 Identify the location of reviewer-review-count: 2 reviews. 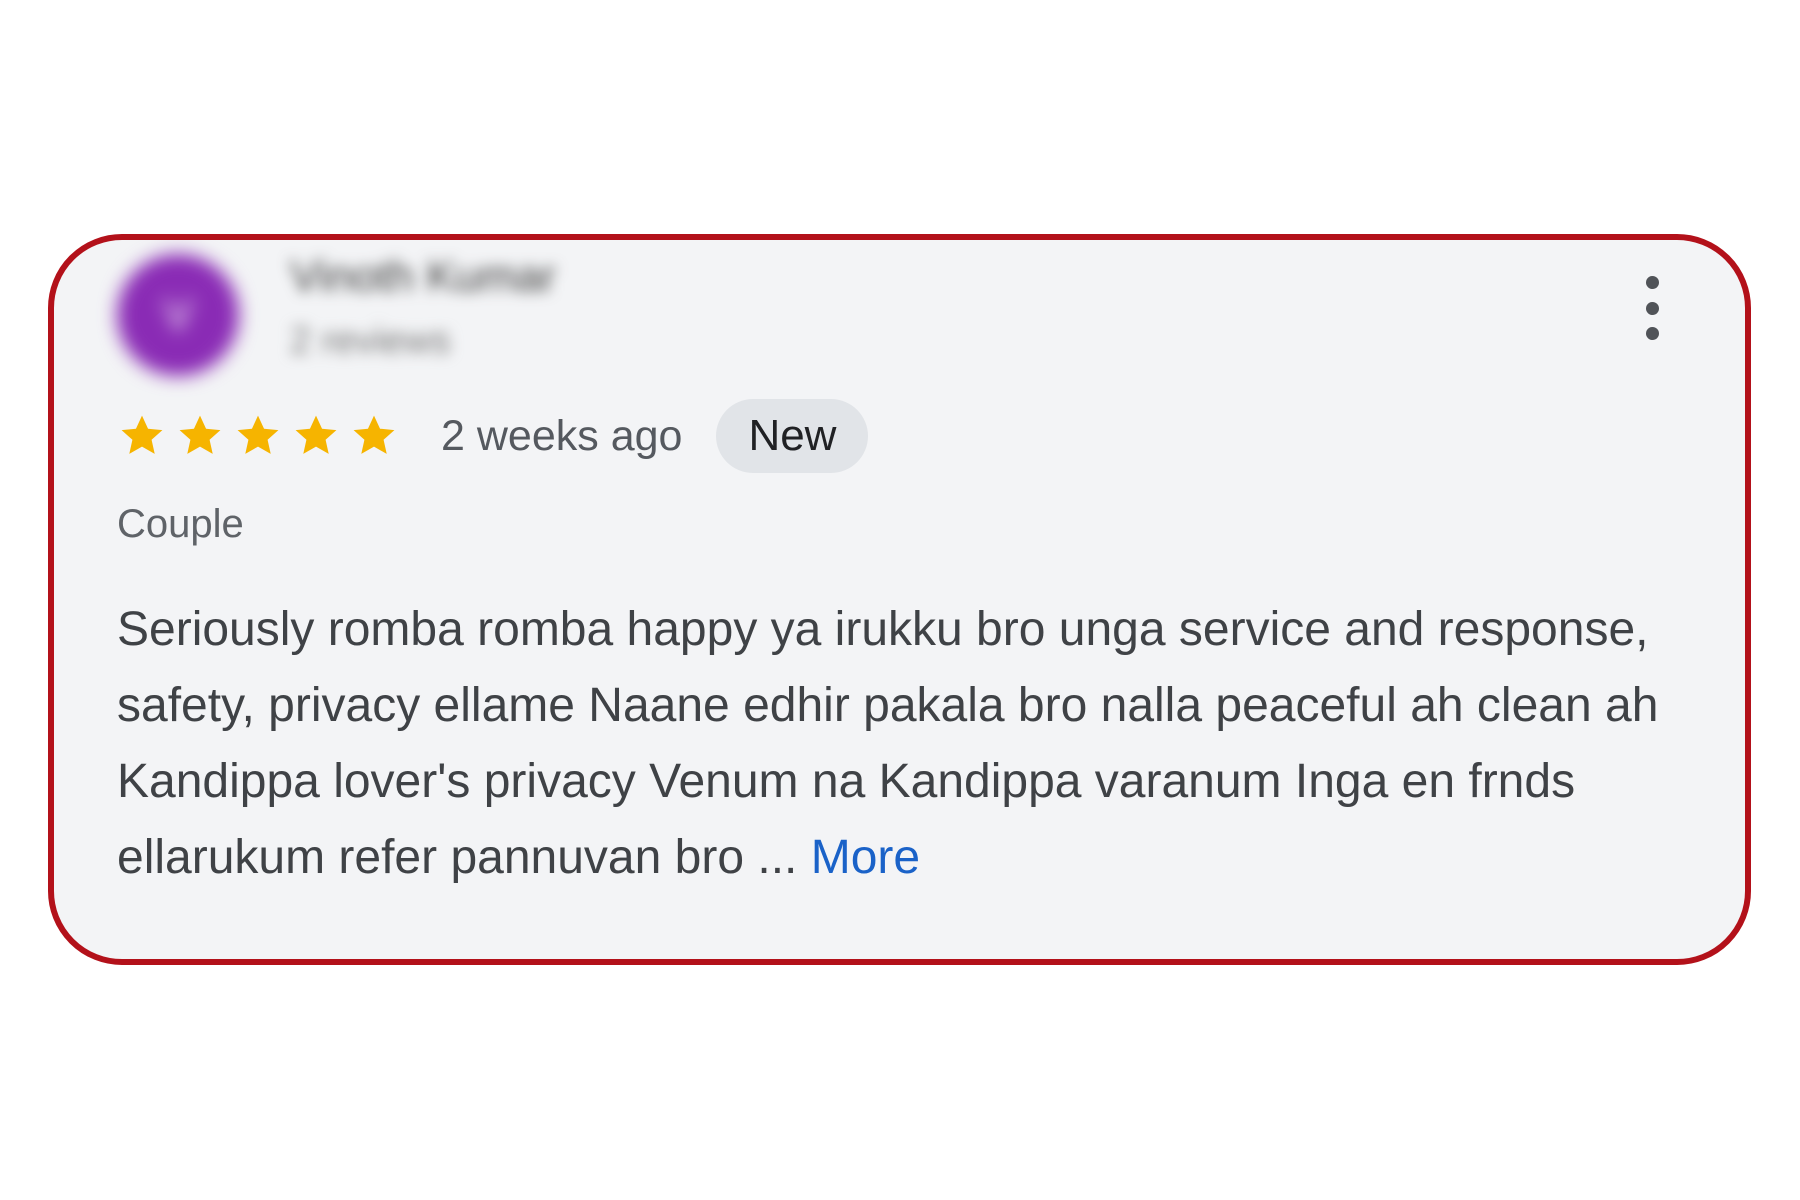
(370, 341).